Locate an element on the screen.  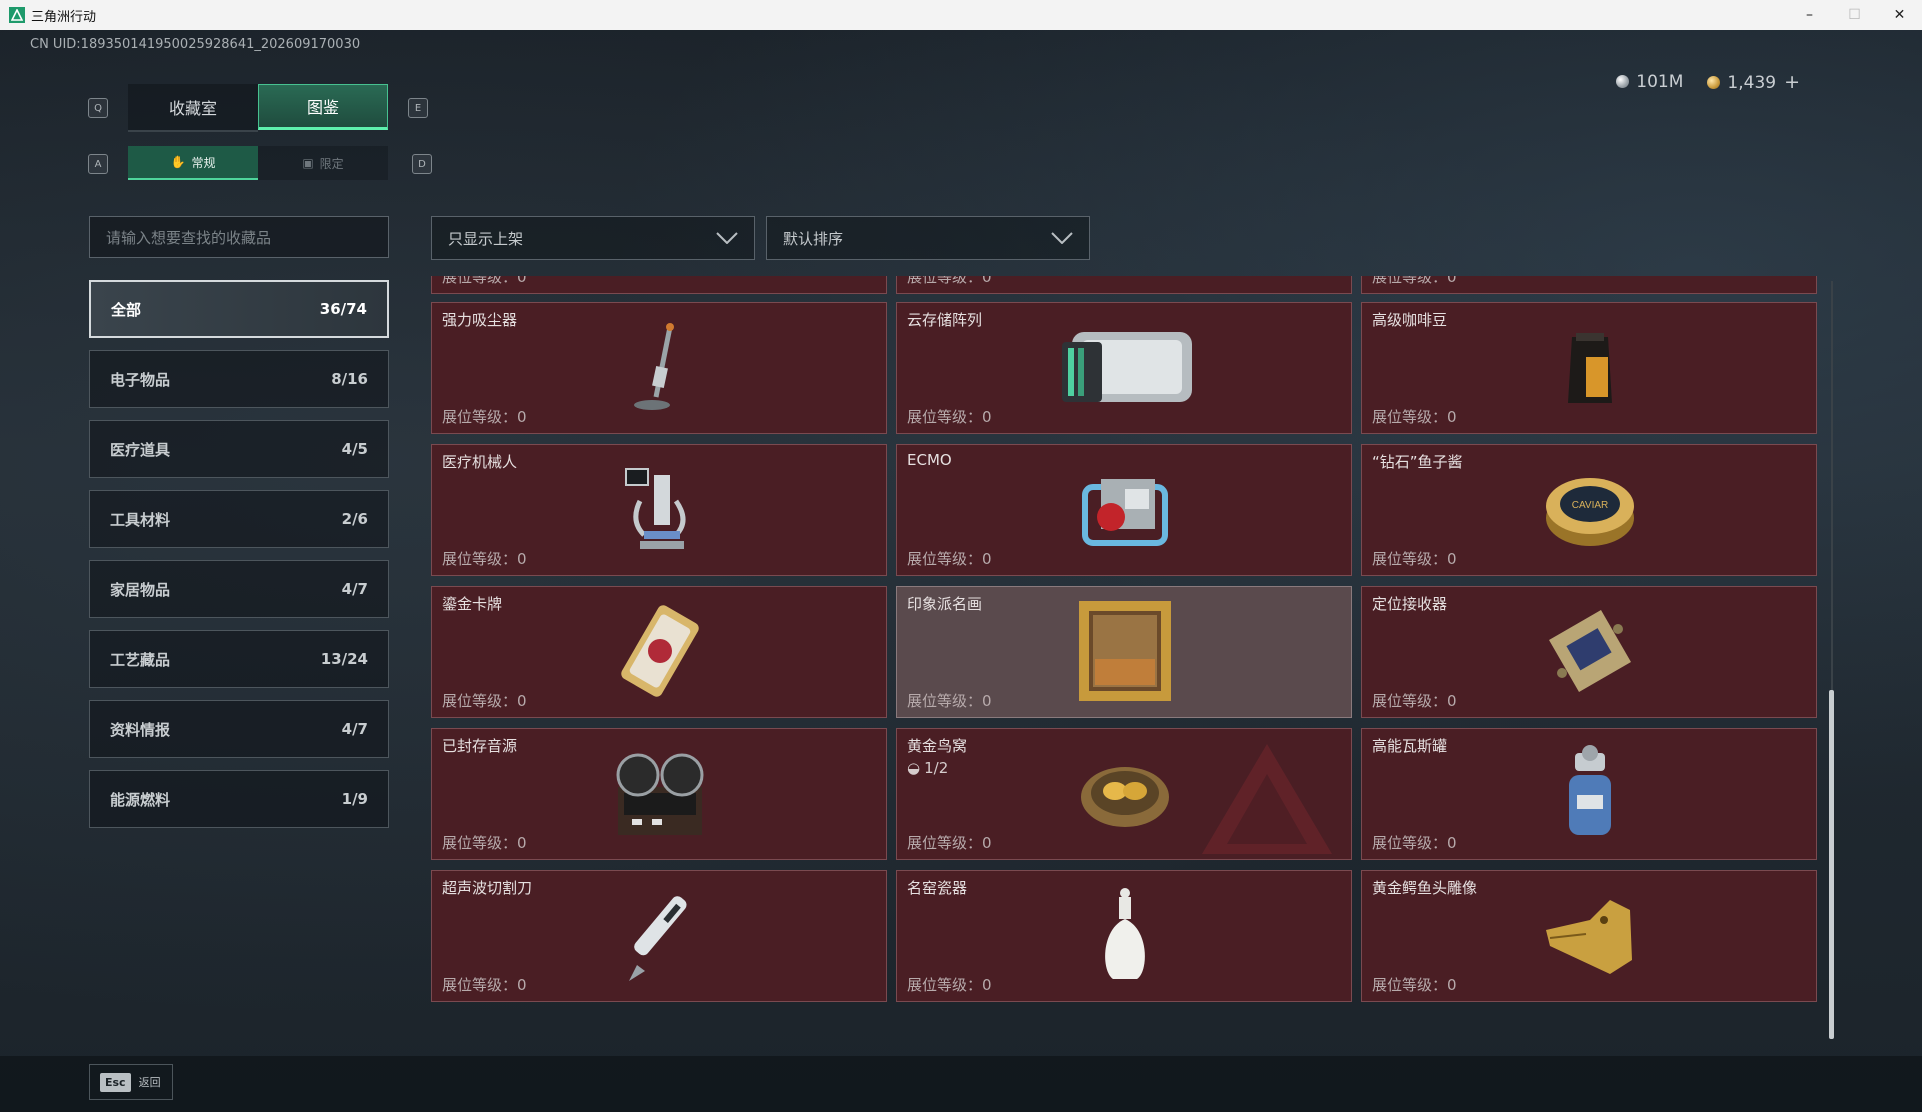
item-card-ultrasonic-cutter: 超声波切割刀 展位等级：0 is located at coordinates (659, 936).